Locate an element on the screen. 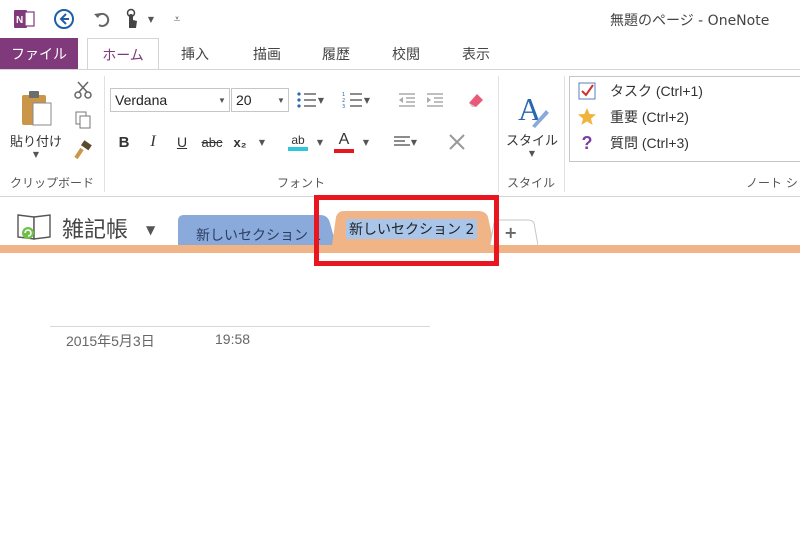  font-color-icon: A is located at coordinates (344, 139).